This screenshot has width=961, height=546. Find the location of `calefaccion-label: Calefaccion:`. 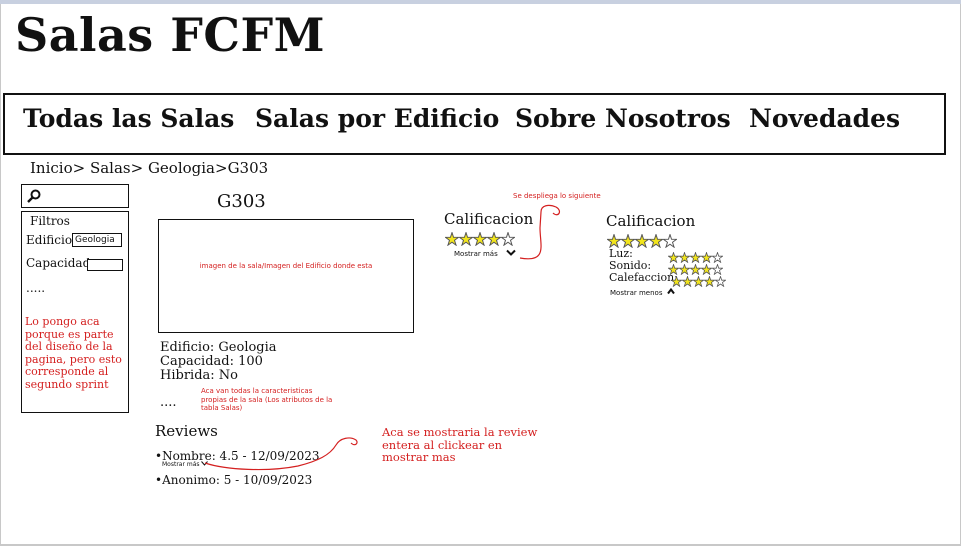

calefaccion-label: Calefaccion: is located at coordinates (643, 277).